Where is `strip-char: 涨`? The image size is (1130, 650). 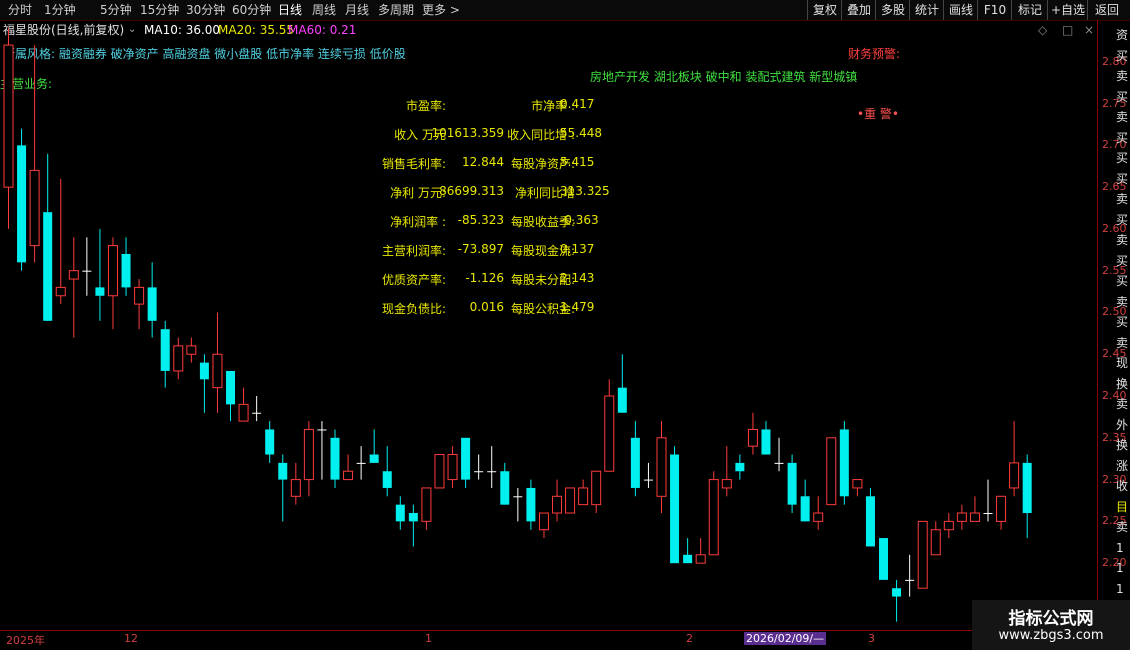
strip-char: 涨 is located at coordinates (1122, 465).